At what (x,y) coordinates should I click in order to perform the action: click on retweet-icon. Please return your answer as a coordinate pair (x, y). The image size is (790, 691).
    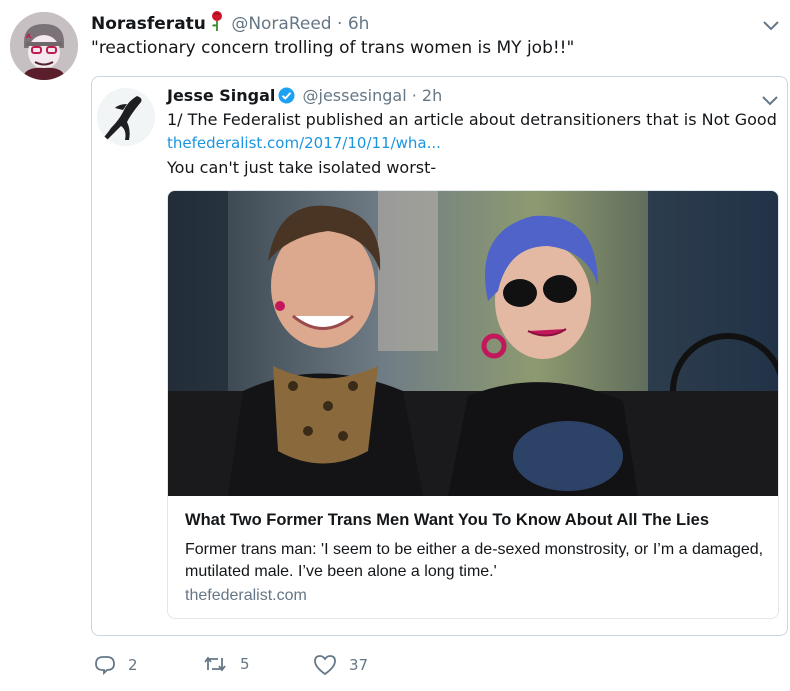
    Looking at the image, I should click on (215, 664).